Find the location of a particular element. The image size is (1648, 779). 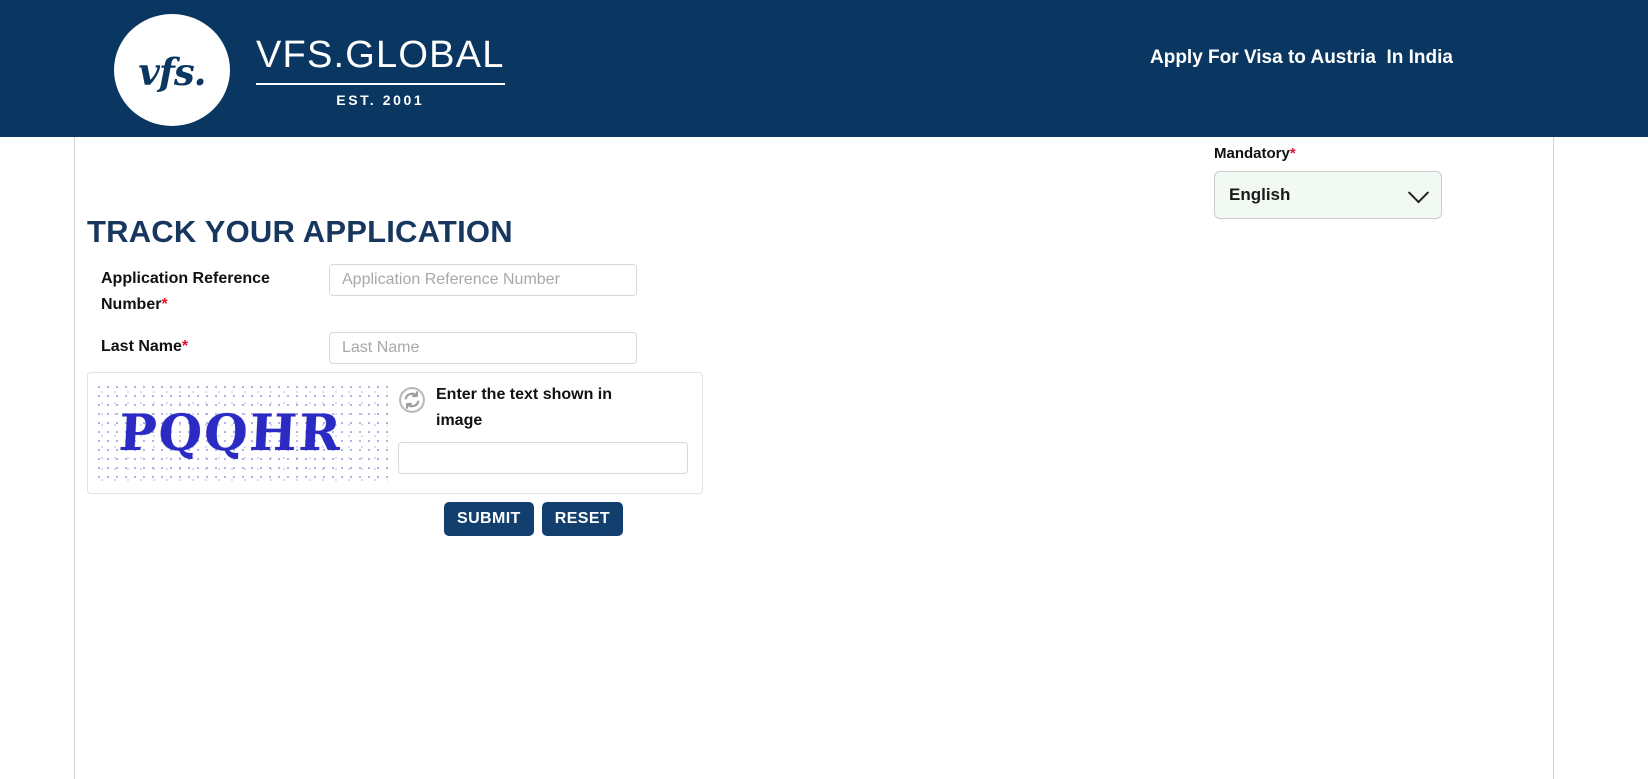

submit-button: SUBMIT is located at coordinates (489, 519).